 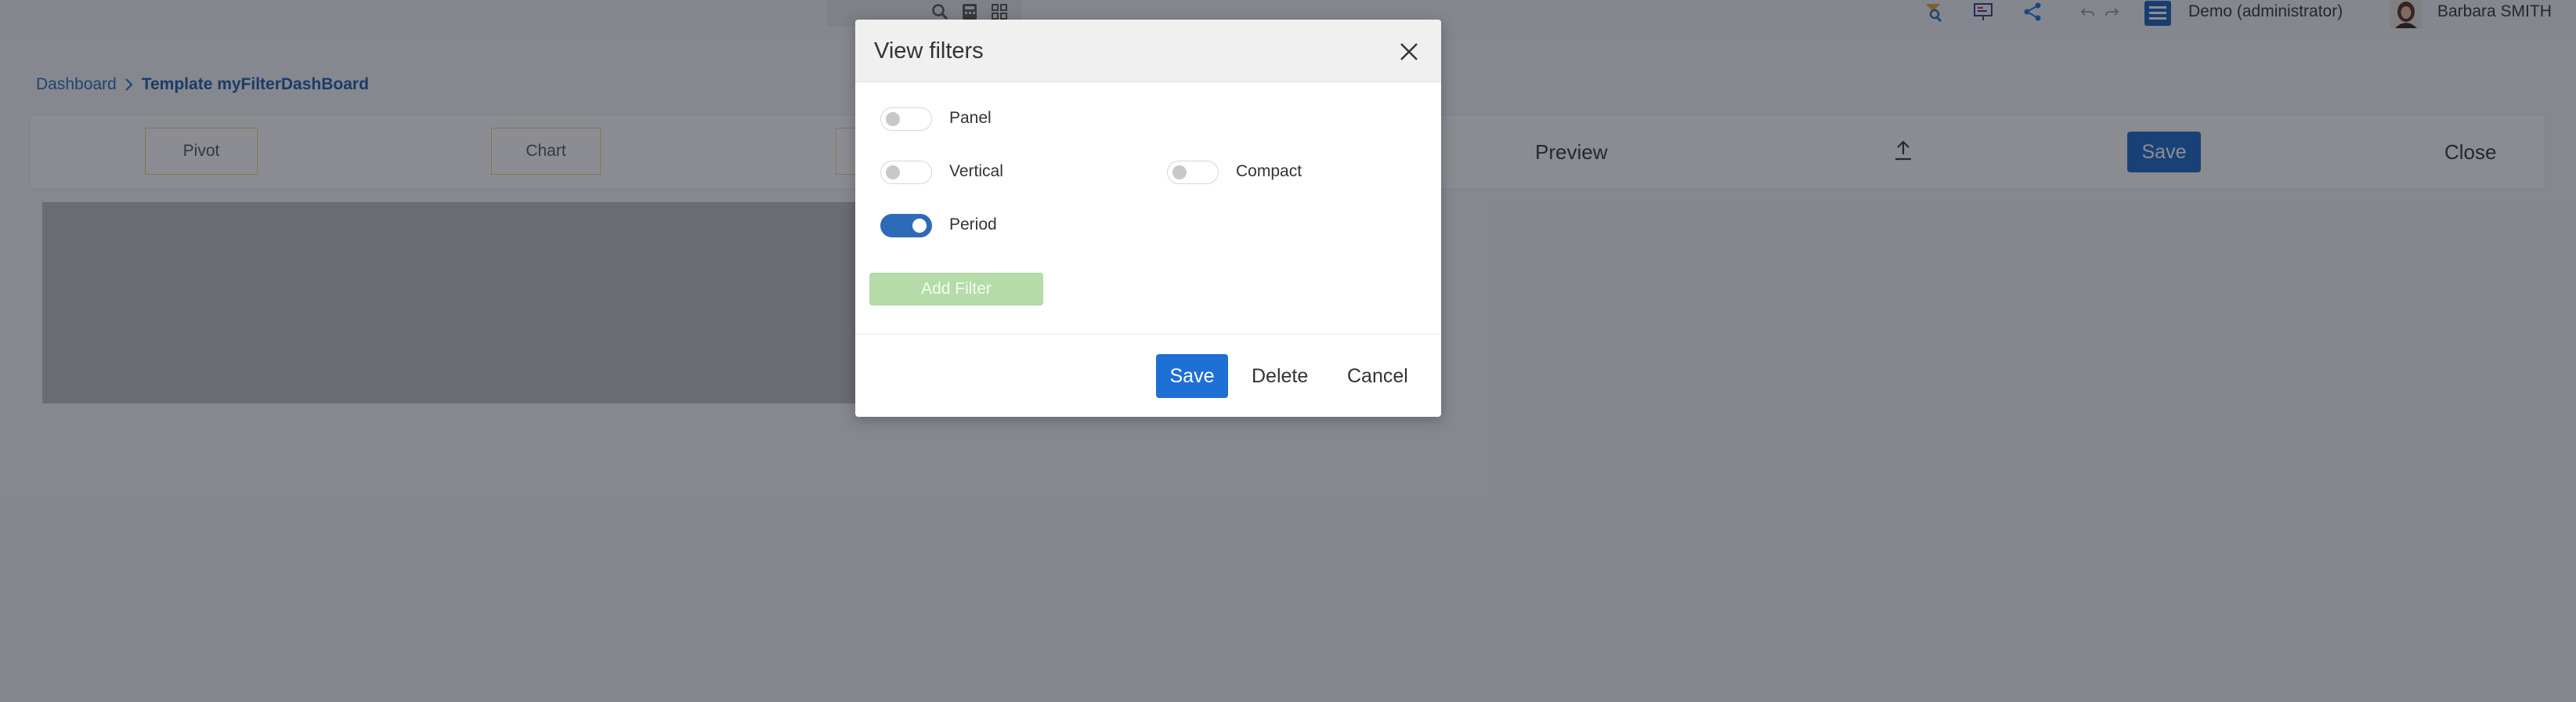 What do you see at coordinates (1409, 52) in the screenshot?
I see `close-icon` at bounding box center [1409, 52].